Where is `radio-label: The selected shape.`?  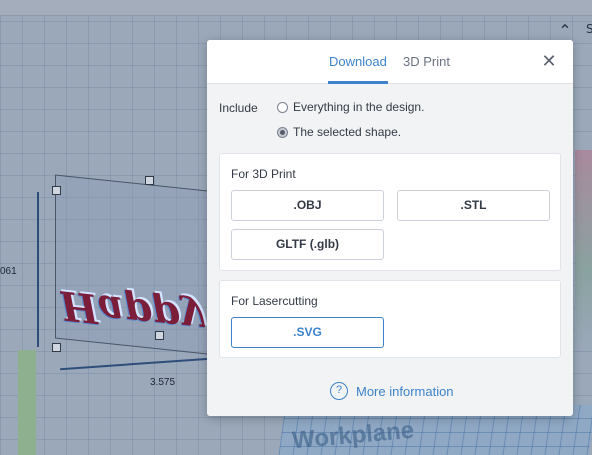 radio-label: The selected shape. is located at coordinates (347, 132).